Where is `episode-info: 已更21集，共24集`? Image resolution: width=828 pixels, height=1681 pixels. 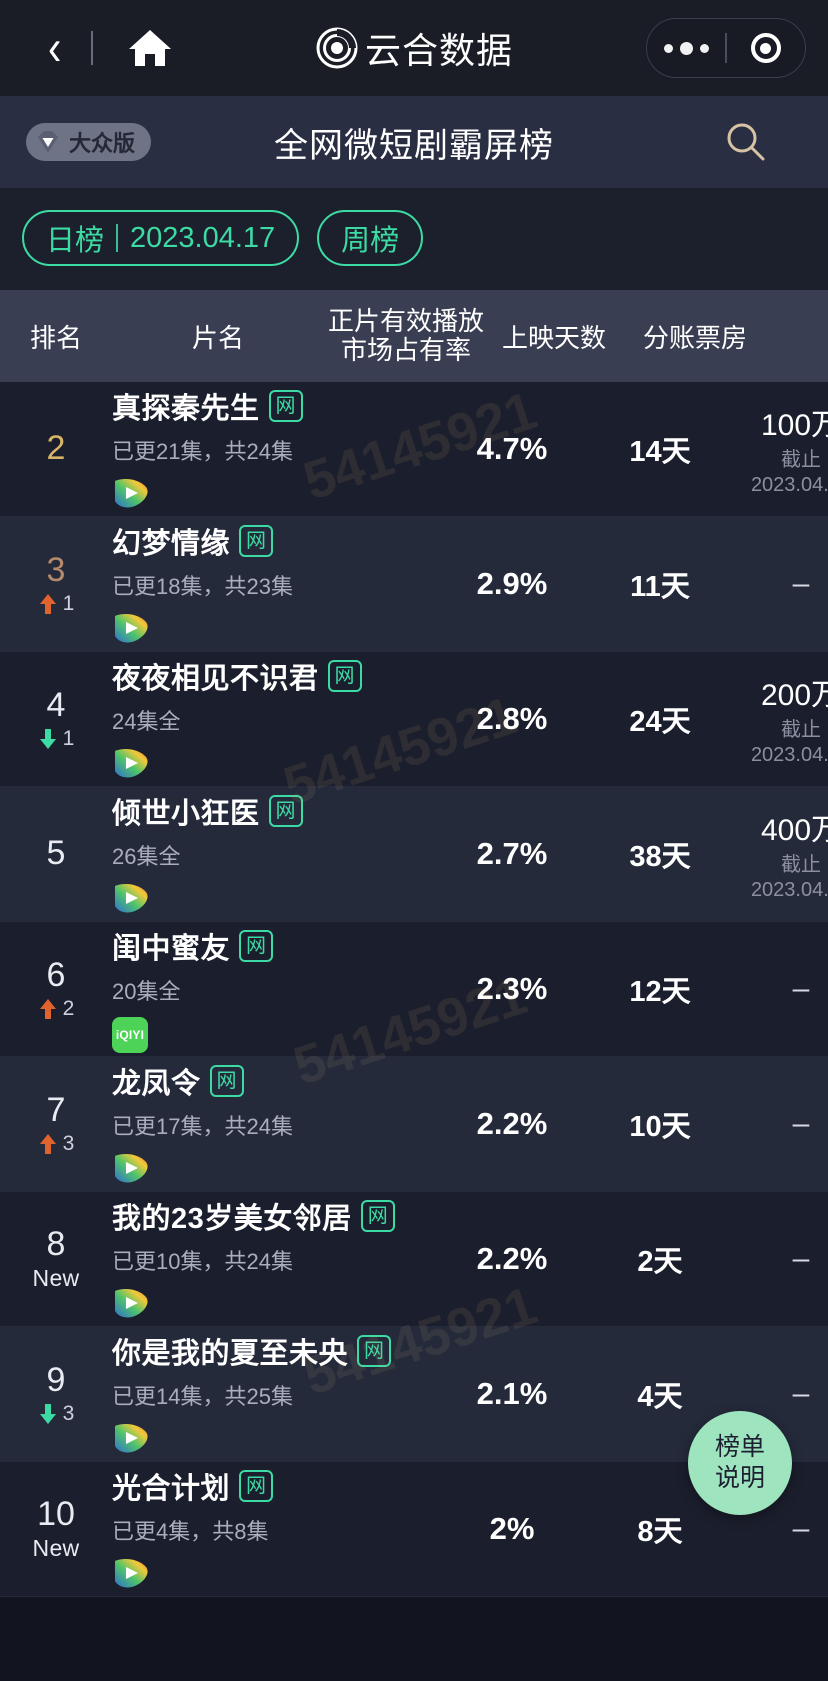 episode-info: 已更21集，共24集 is located at coordinates (202, 451).